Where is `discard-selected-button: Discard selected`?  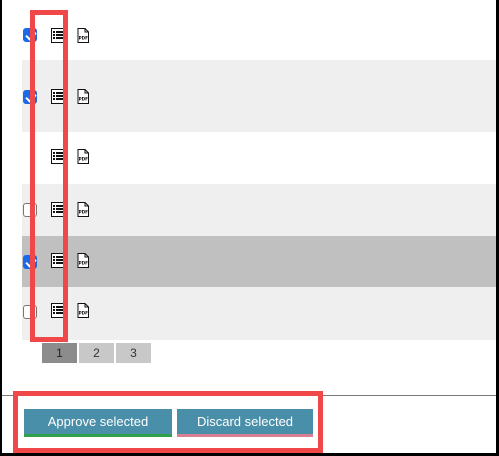
discard-selected-button: Discard selected is located at coordinates (245, 423).